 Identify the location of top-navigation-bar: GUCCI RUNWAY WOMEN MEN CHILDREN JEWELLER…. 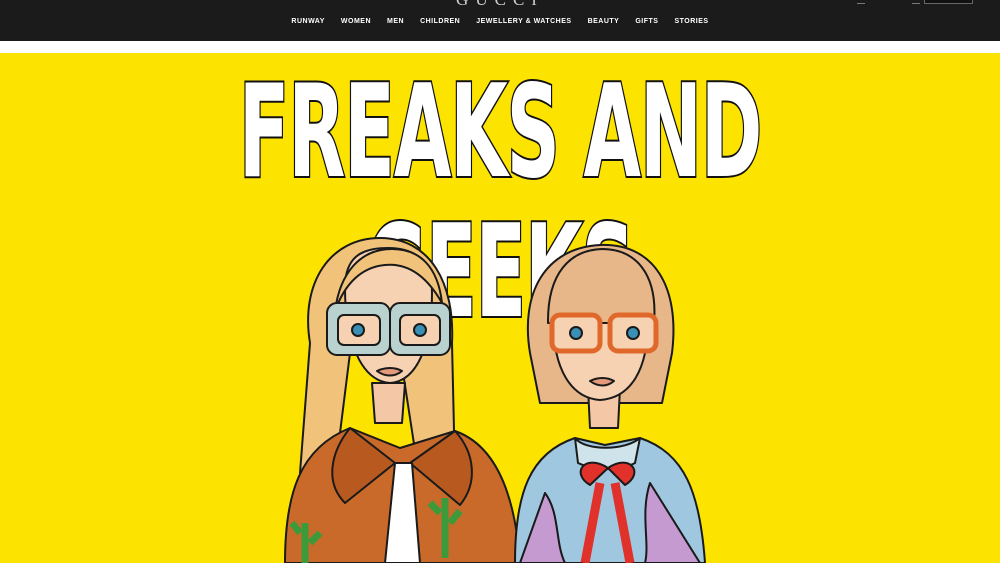
(500, 20).